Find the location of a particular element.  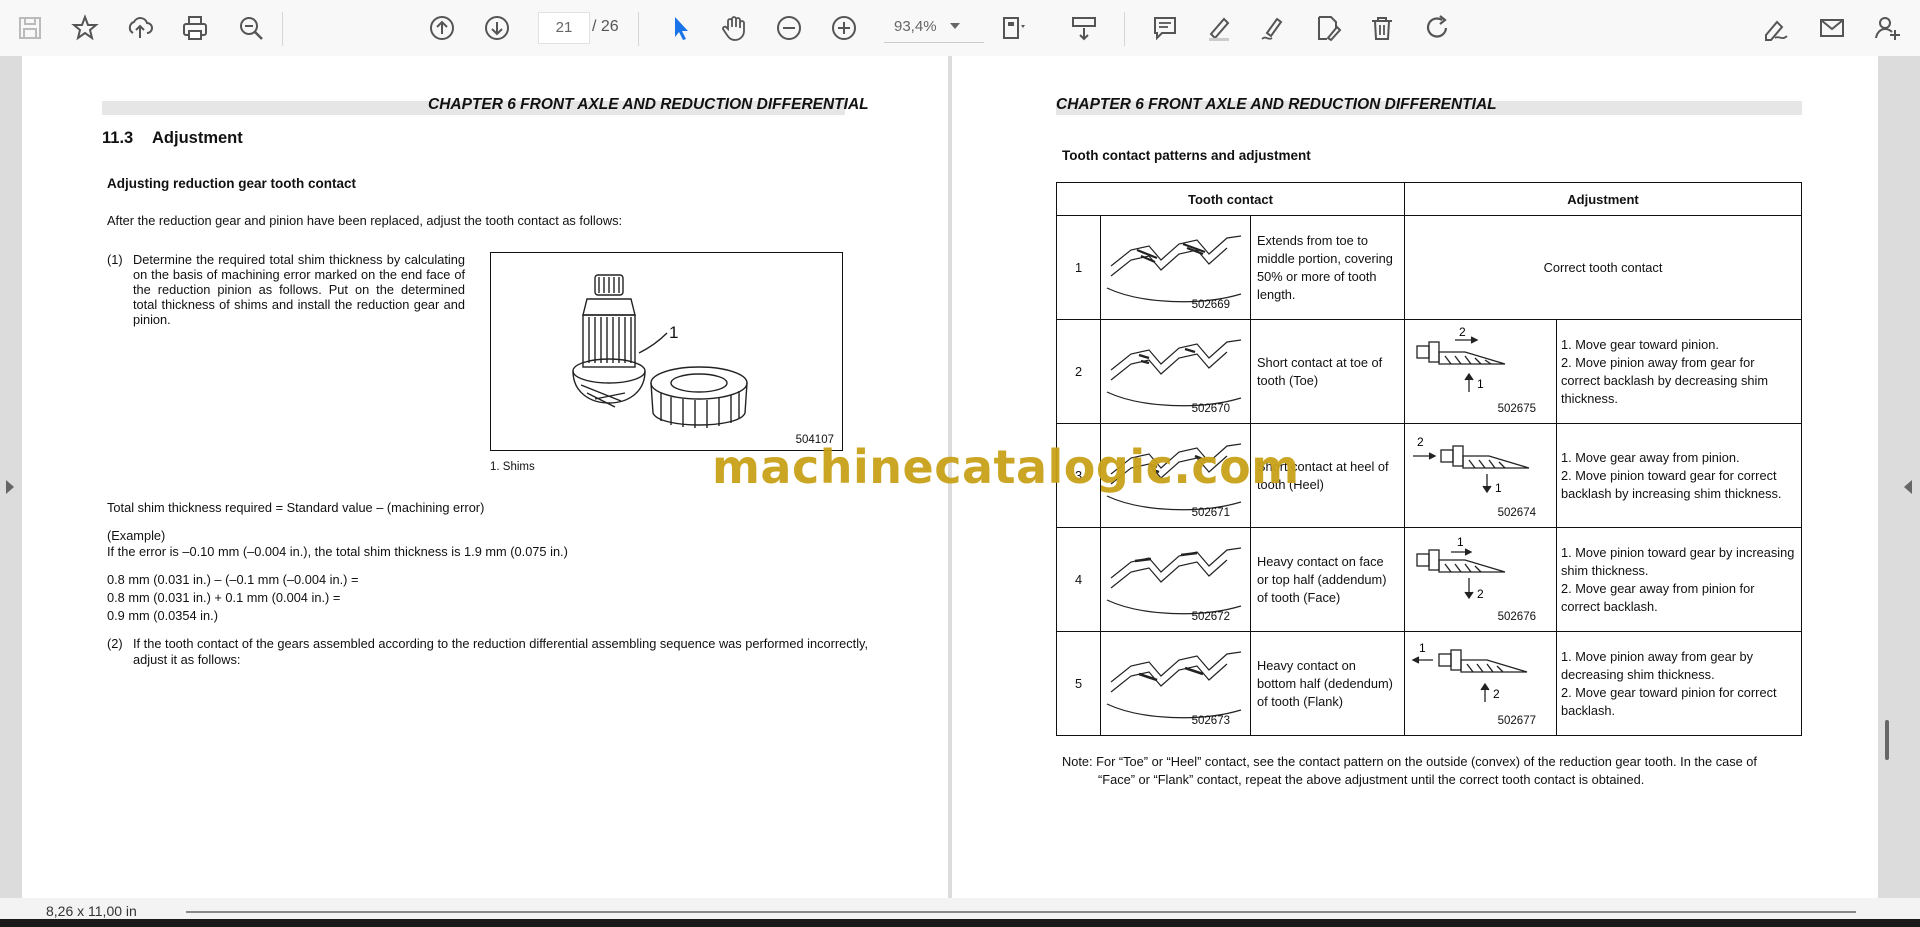

right-panel-toggle-icon is located at coordinates (1908, 487).